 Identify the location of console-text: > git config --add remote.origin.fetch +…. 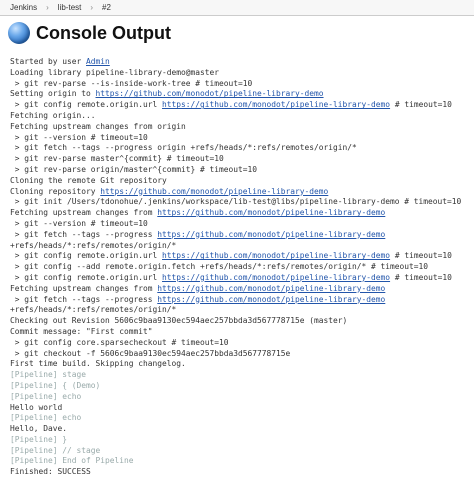
(219, 267).